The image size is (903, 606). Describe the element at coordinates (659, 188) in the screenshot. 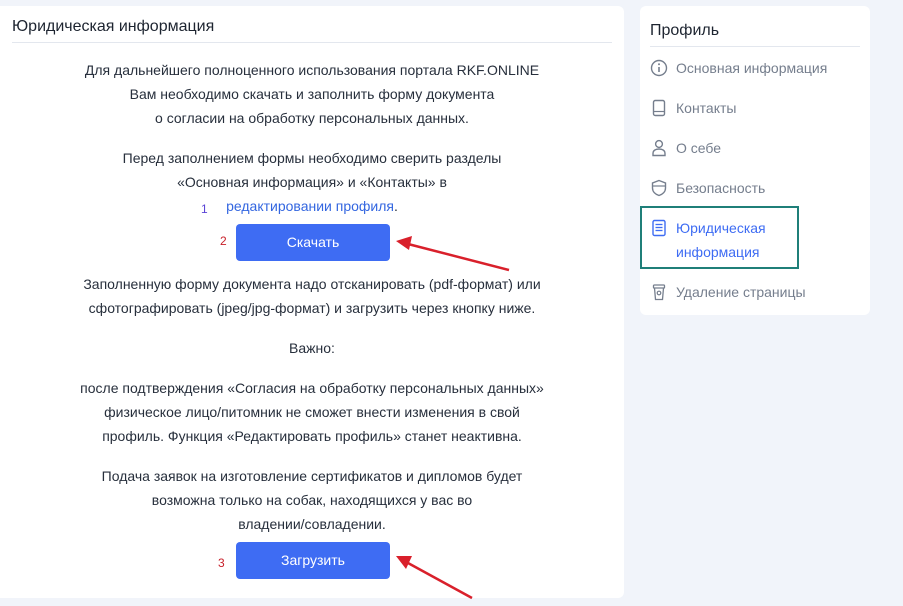

I see `shield-icon` at that location.